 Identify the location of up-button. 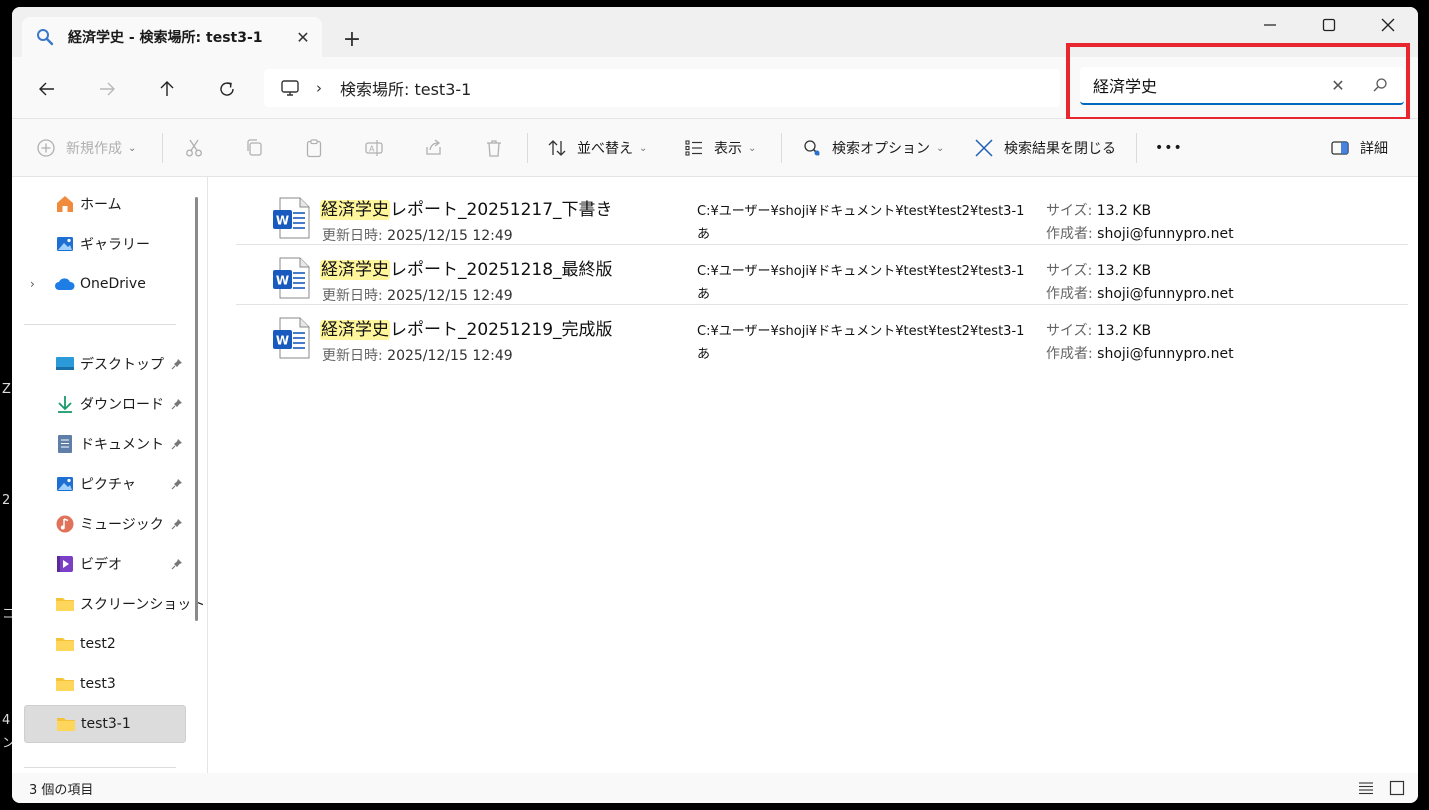
(167, 89).